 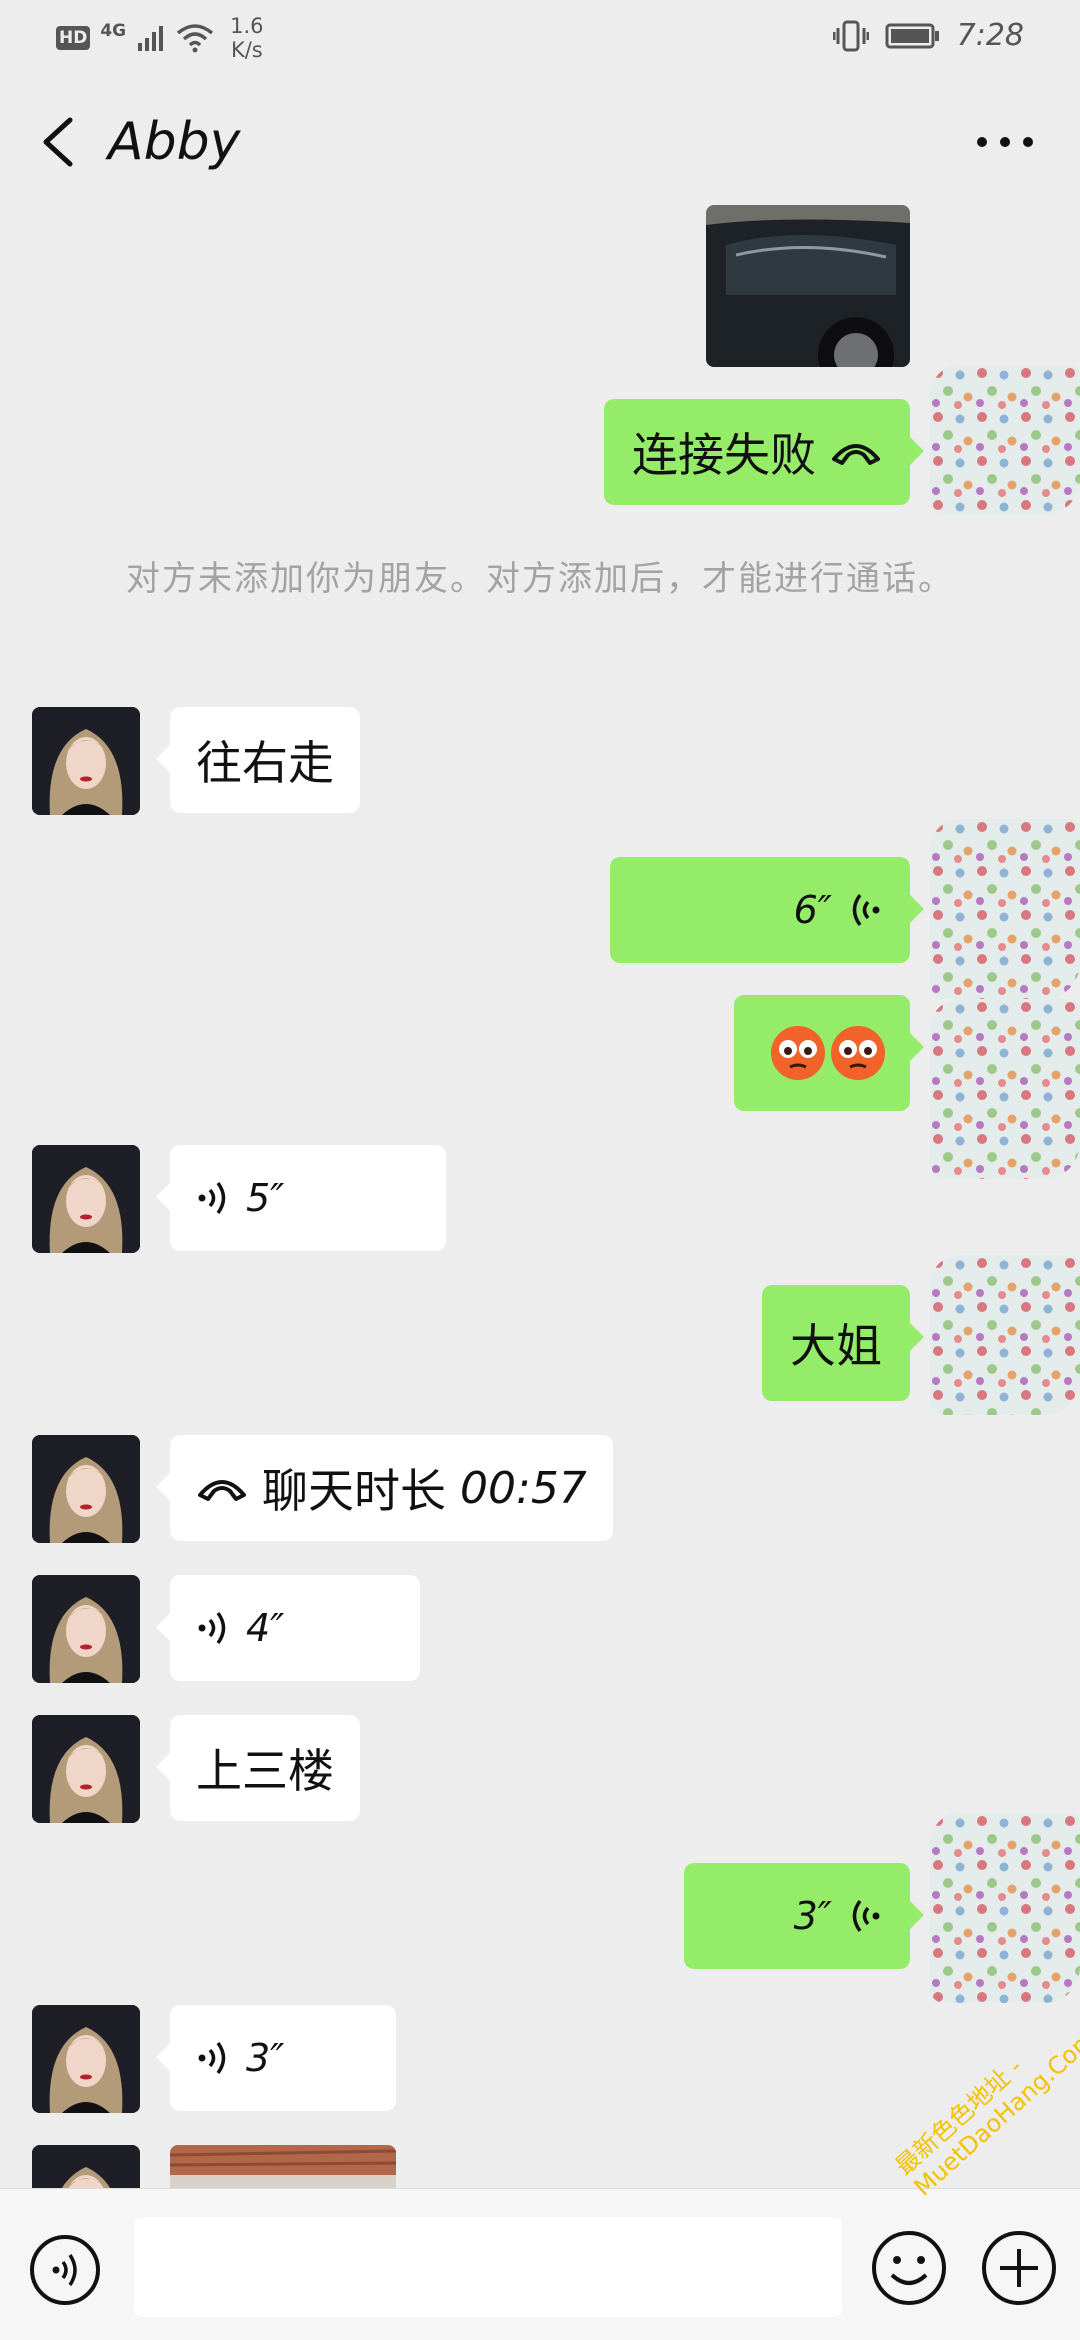 What do you see at coordinates (283, 2166) in the screenshot?
I see `message-image-building` at bounding box center [283, 2166].